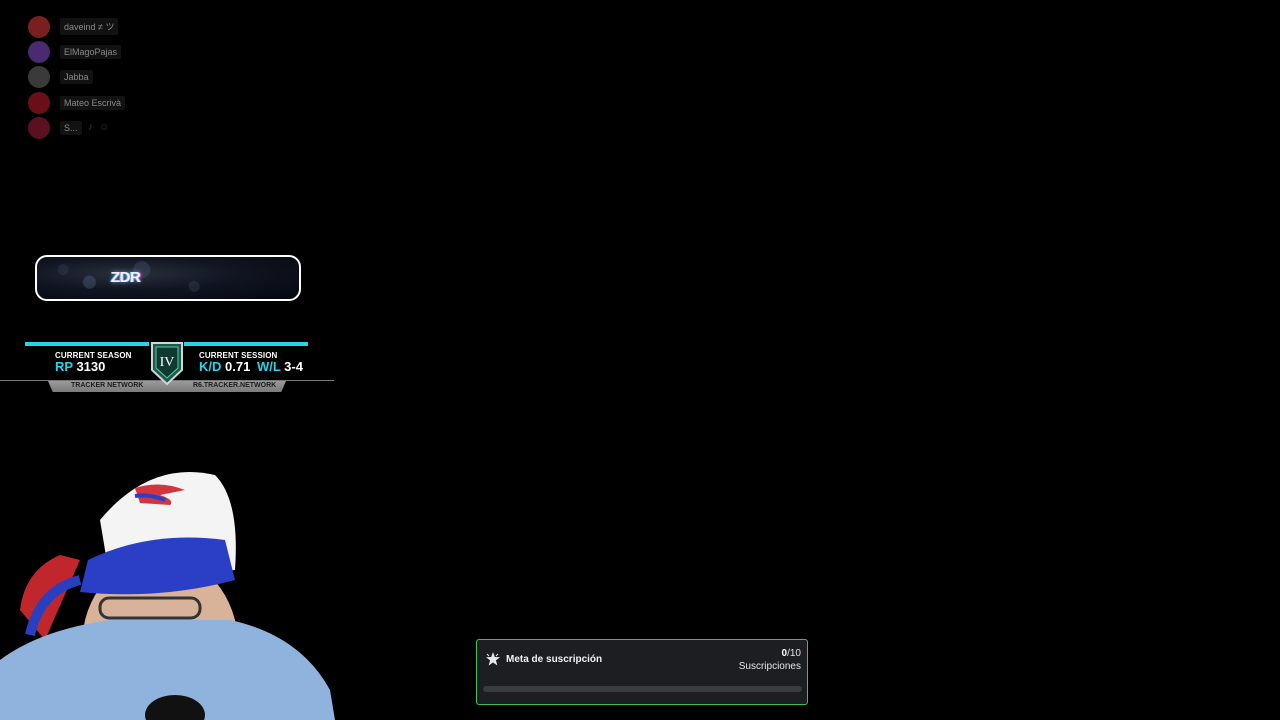 The image size is (1280, 720). Describe the element at coordinates (89, 27) in the screenshot. I see `voice-user-name: daveind ≠ ツ` at that location.